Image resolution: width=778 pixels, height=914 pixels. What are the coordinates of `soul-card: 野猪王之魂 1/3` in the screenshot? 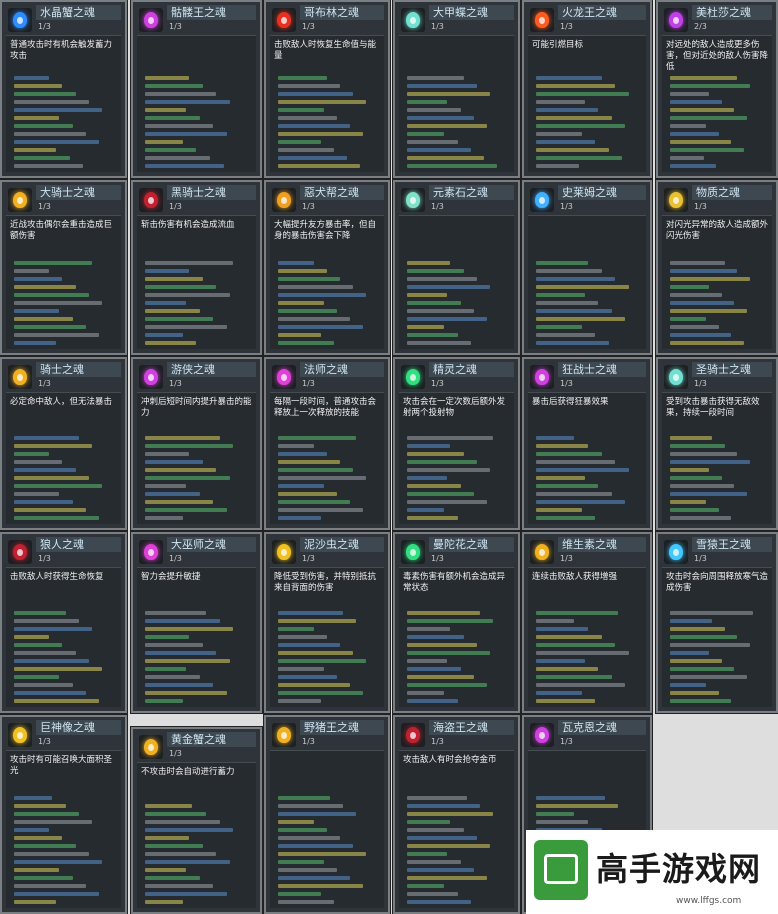 It's located at (327, 814).